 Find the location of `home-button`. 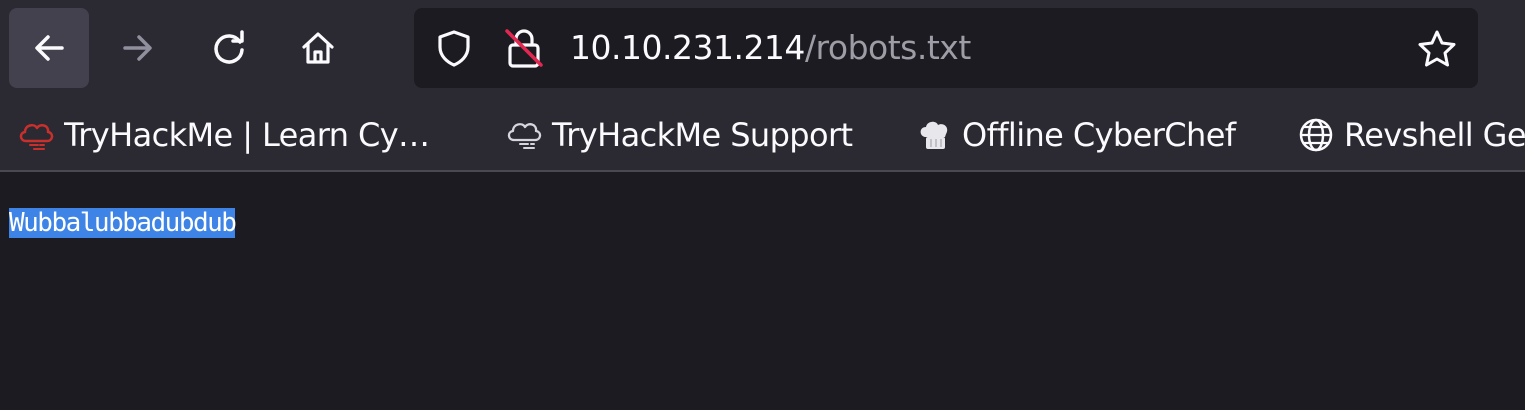

home-button is located at coordinates (318, 48).